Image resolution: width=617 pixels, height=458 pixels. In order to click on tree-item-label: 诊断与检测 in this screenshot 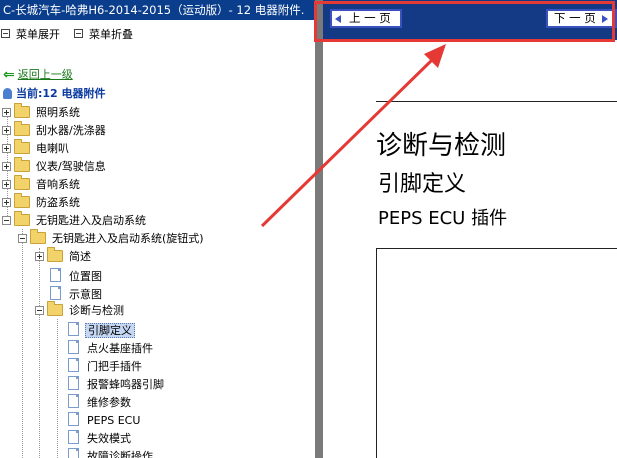, I will do `click(96, 310)`.